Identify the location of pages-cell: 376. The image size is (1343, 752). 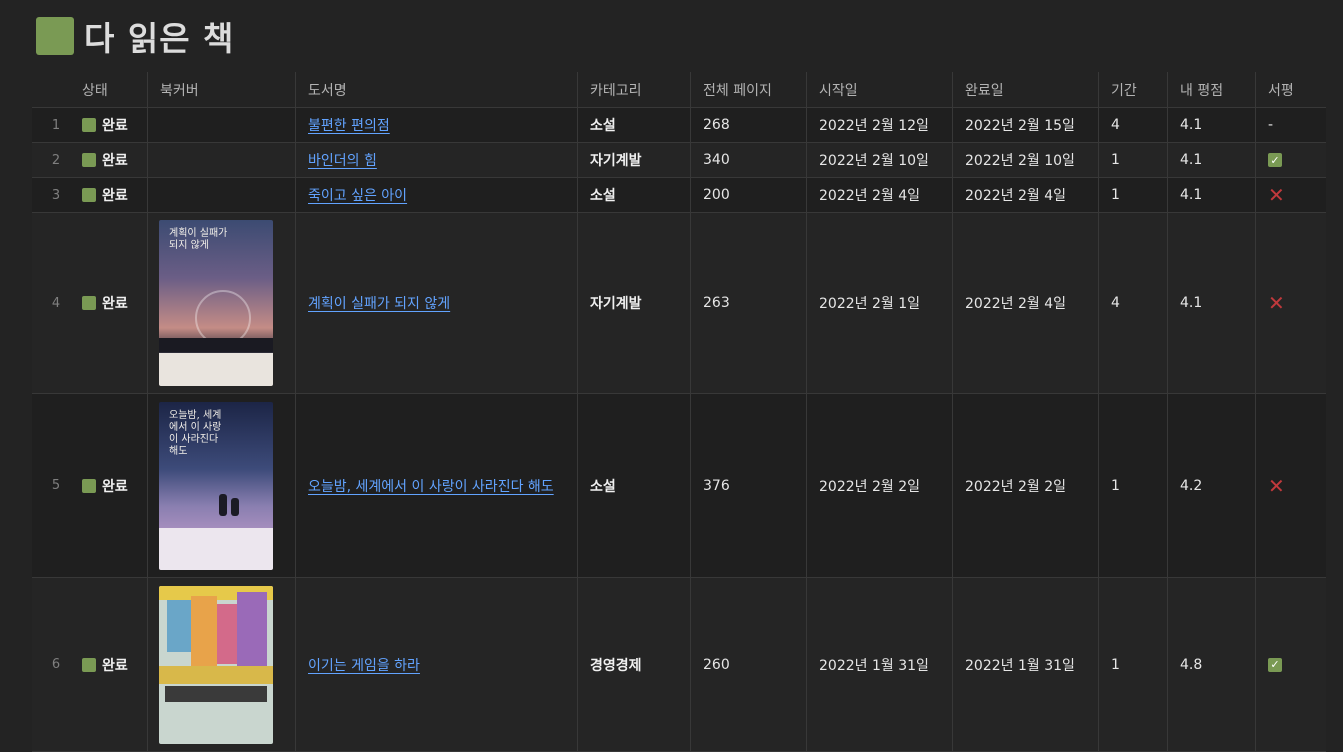
(749, 486).